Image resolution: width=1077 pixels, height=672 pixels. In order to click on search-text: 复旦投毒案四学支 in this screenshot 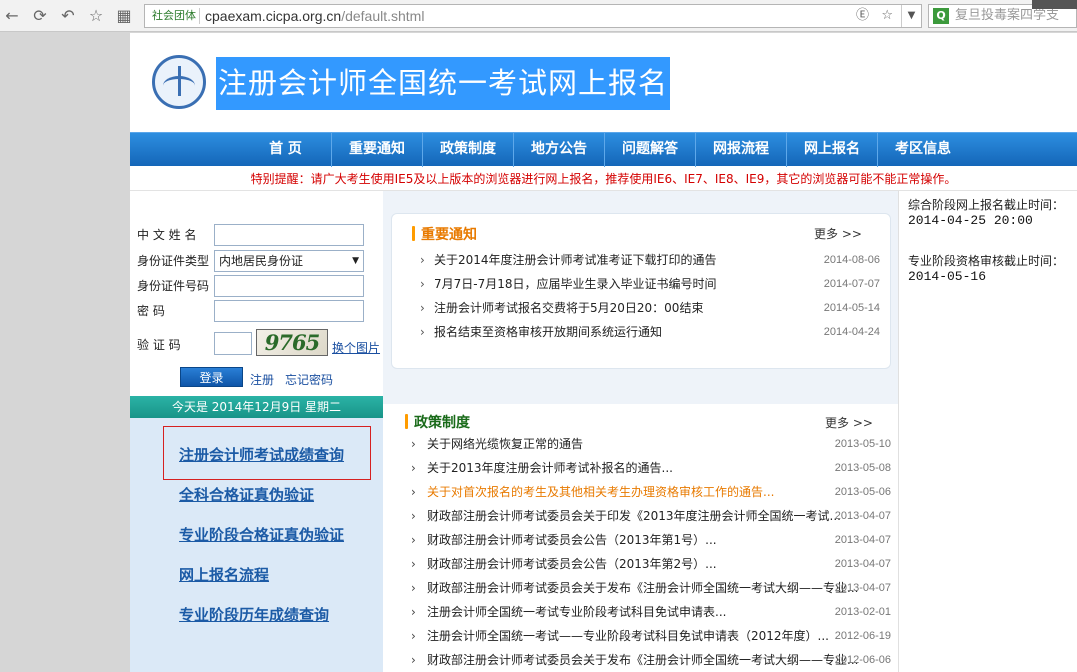, I will do `click(1007, 15)`.